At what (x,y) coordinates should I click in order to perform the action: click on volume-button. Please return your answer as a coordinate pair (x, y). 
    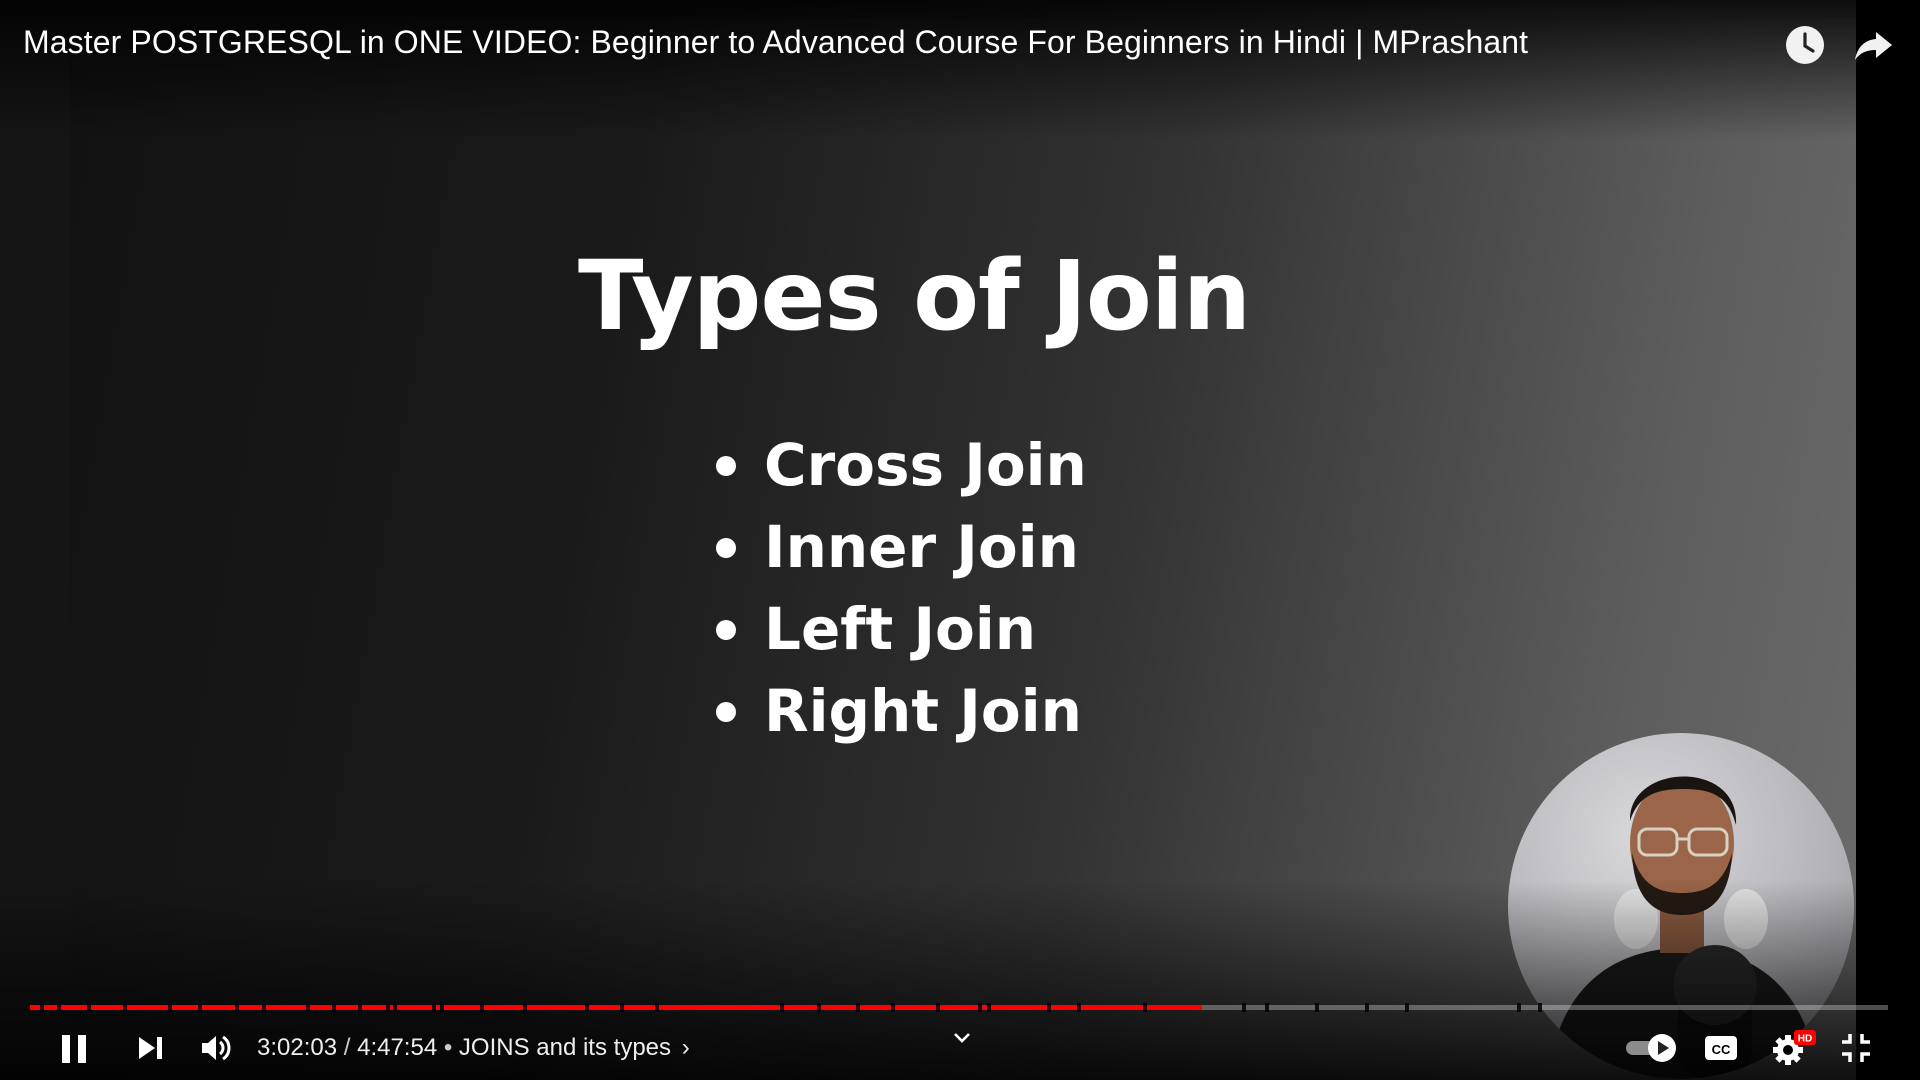
    Looking at the image, I should click on (216, 1050).